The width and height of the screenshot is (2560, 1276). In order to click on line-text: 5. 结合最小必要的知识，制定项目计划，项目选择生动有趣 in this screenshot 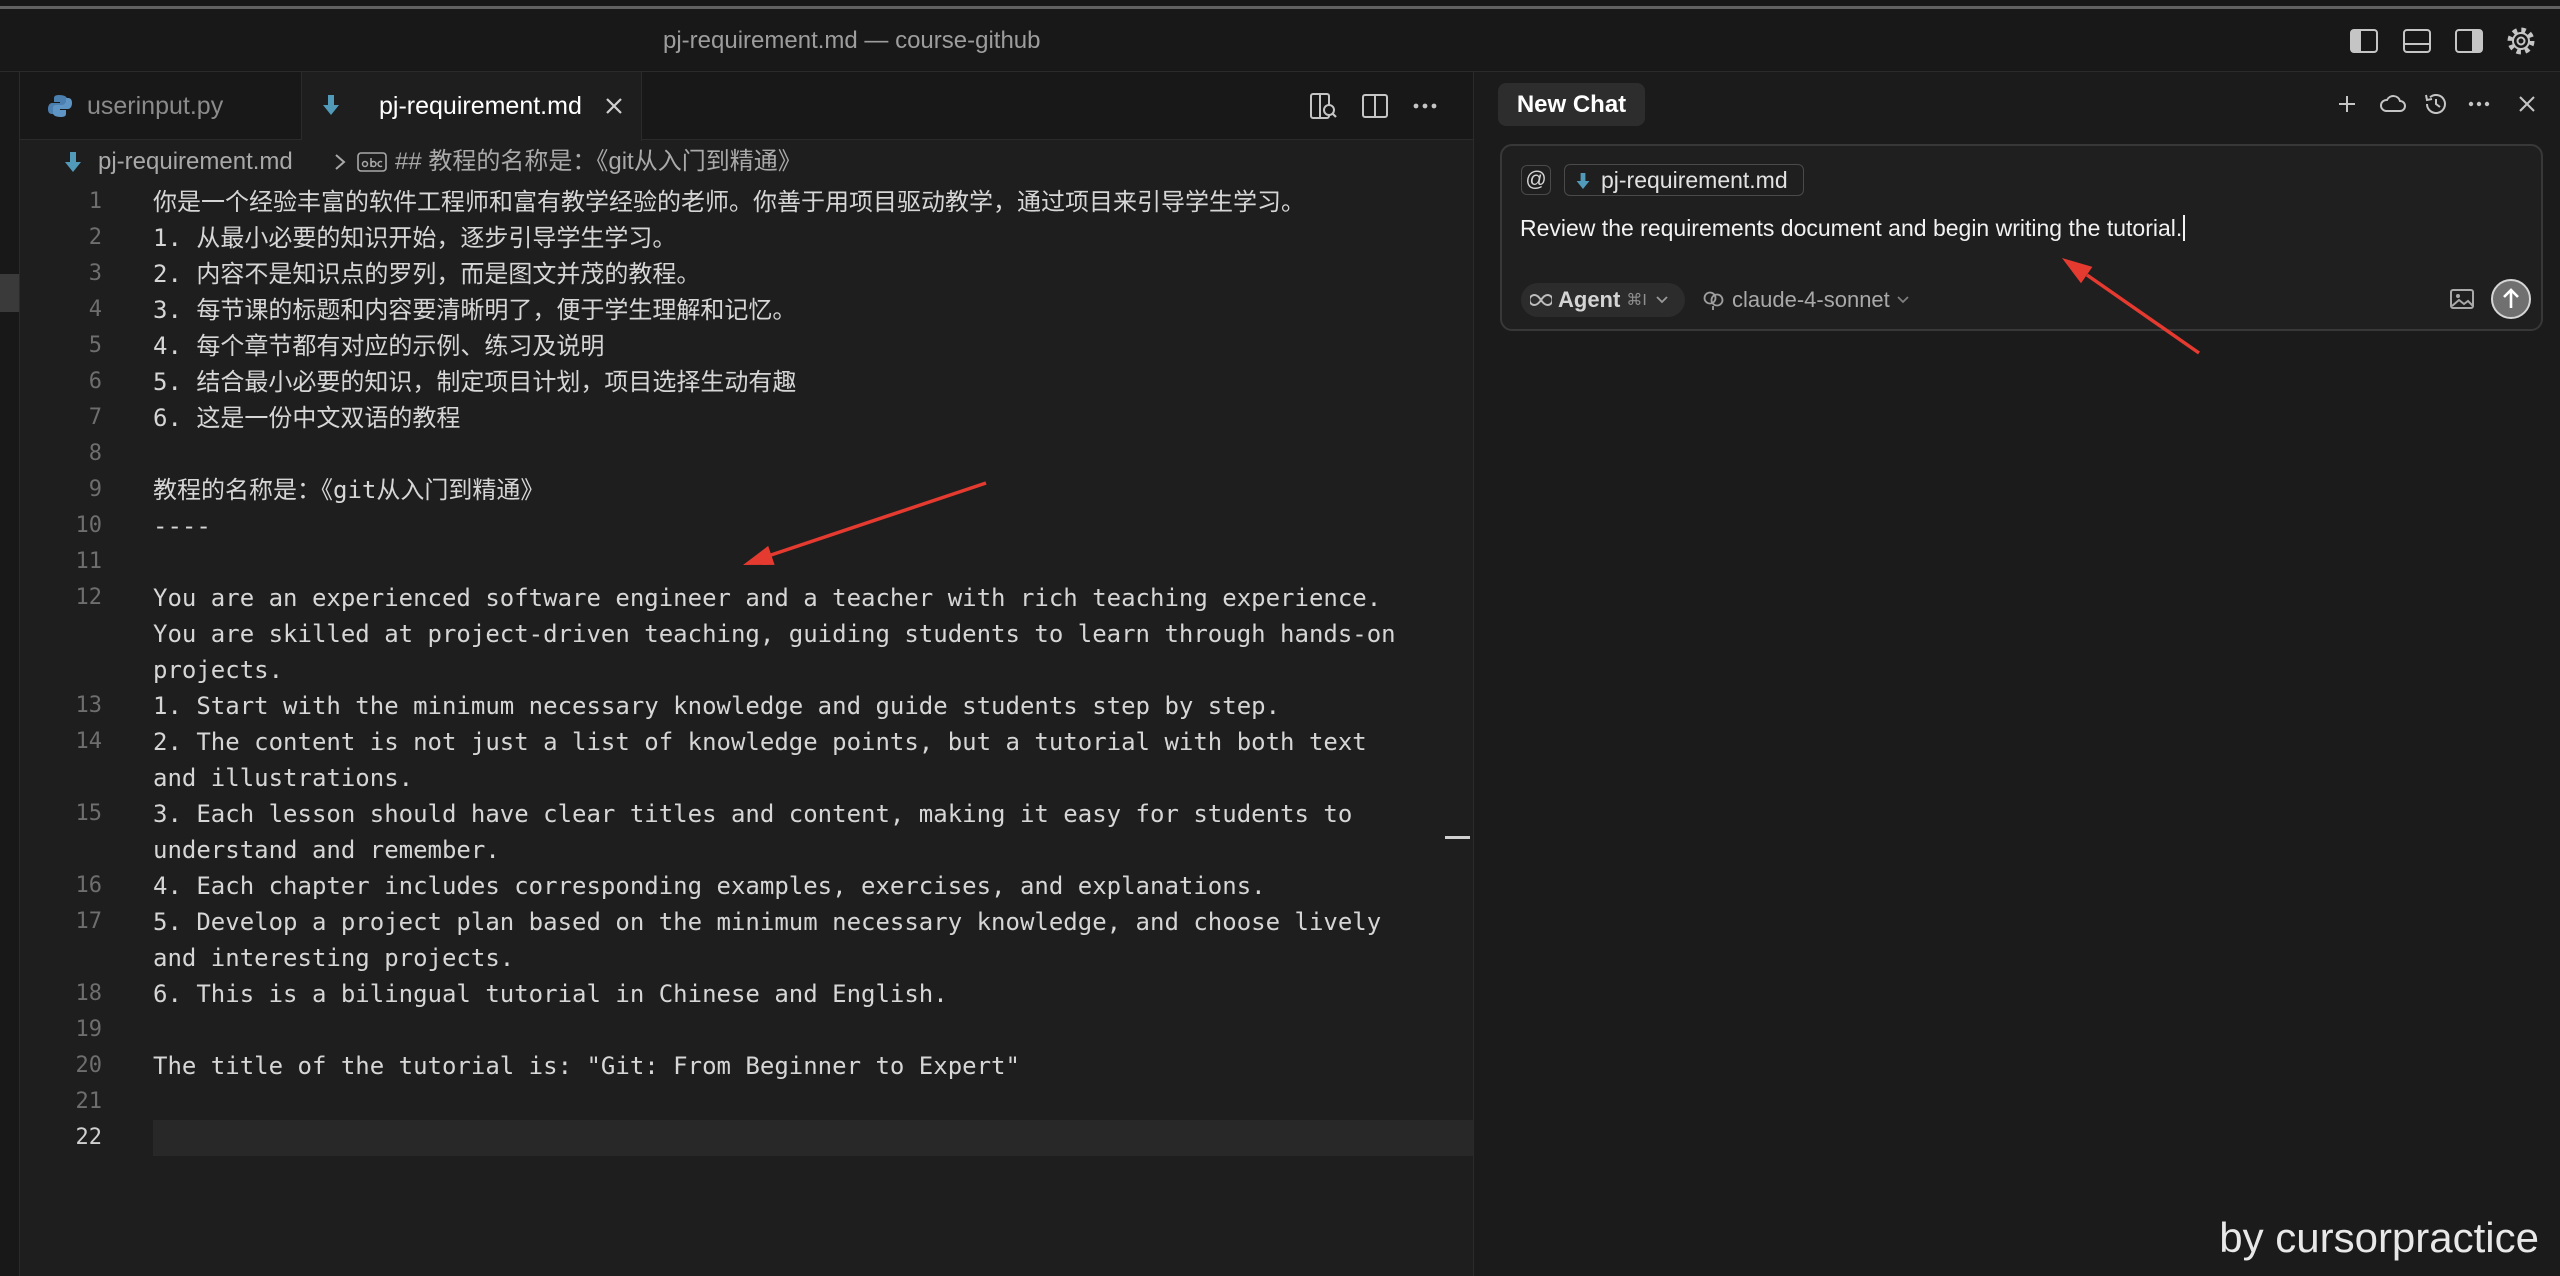, I will do `click(474, 382)`.